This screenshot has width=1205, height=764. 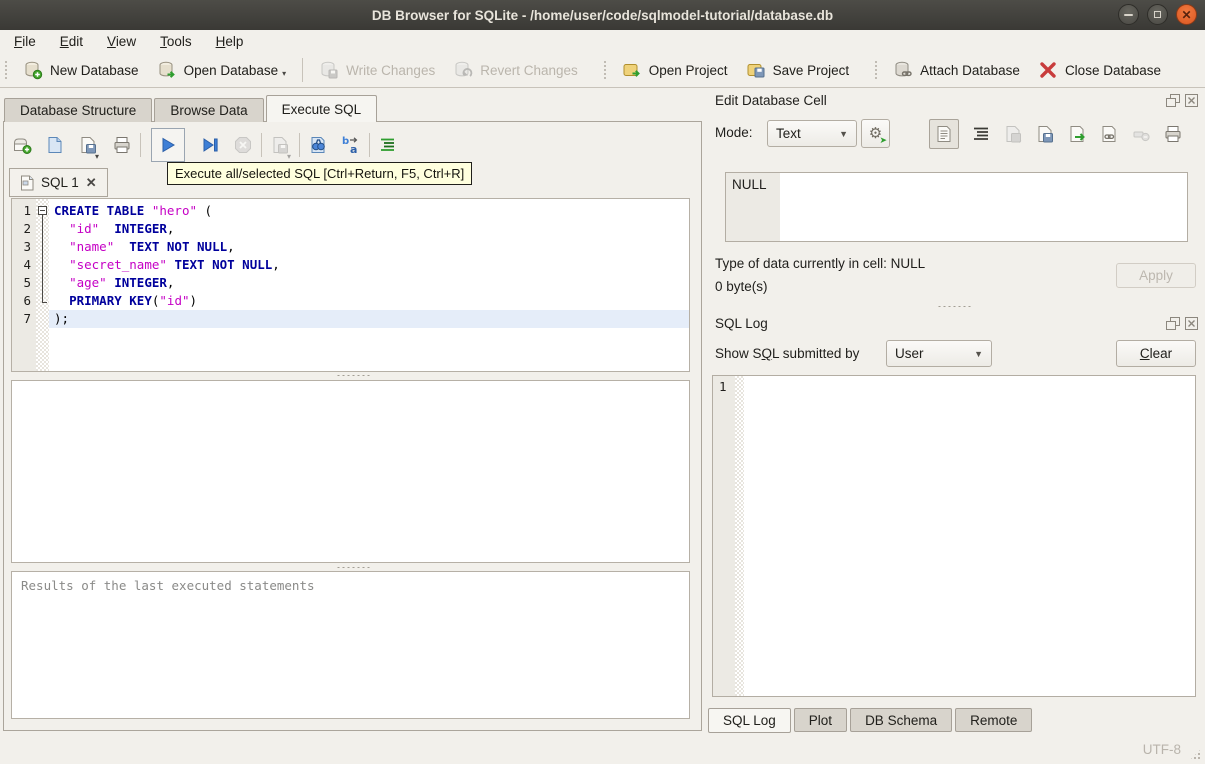 I want to click on format-sql-icon, so click(x=388, y=145).